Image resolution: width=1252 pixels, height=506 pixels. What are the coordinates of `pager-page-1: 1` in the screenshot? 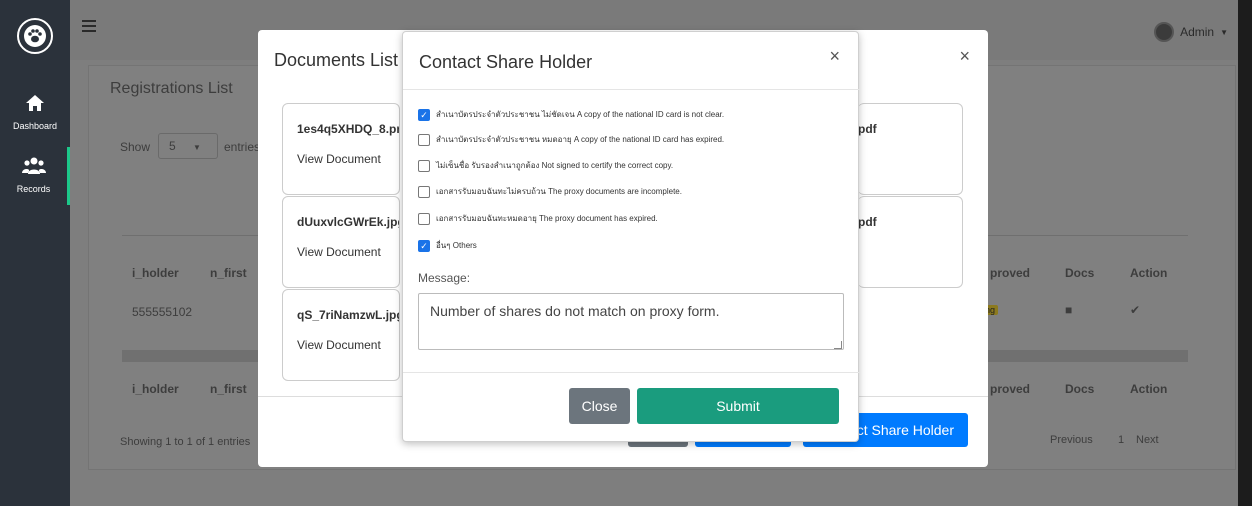 It's located at (1121, 440).